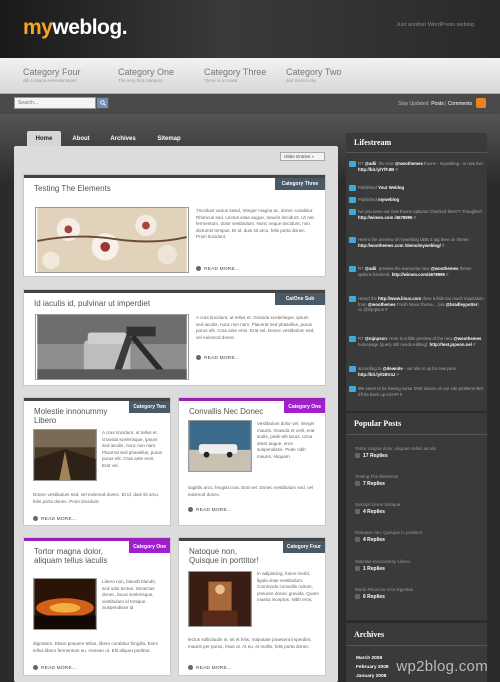  What do you see at coordinates (399, 298) in the screenshot?
I see `item-link: http://www.linux.com` at bounding box center [399, 298].